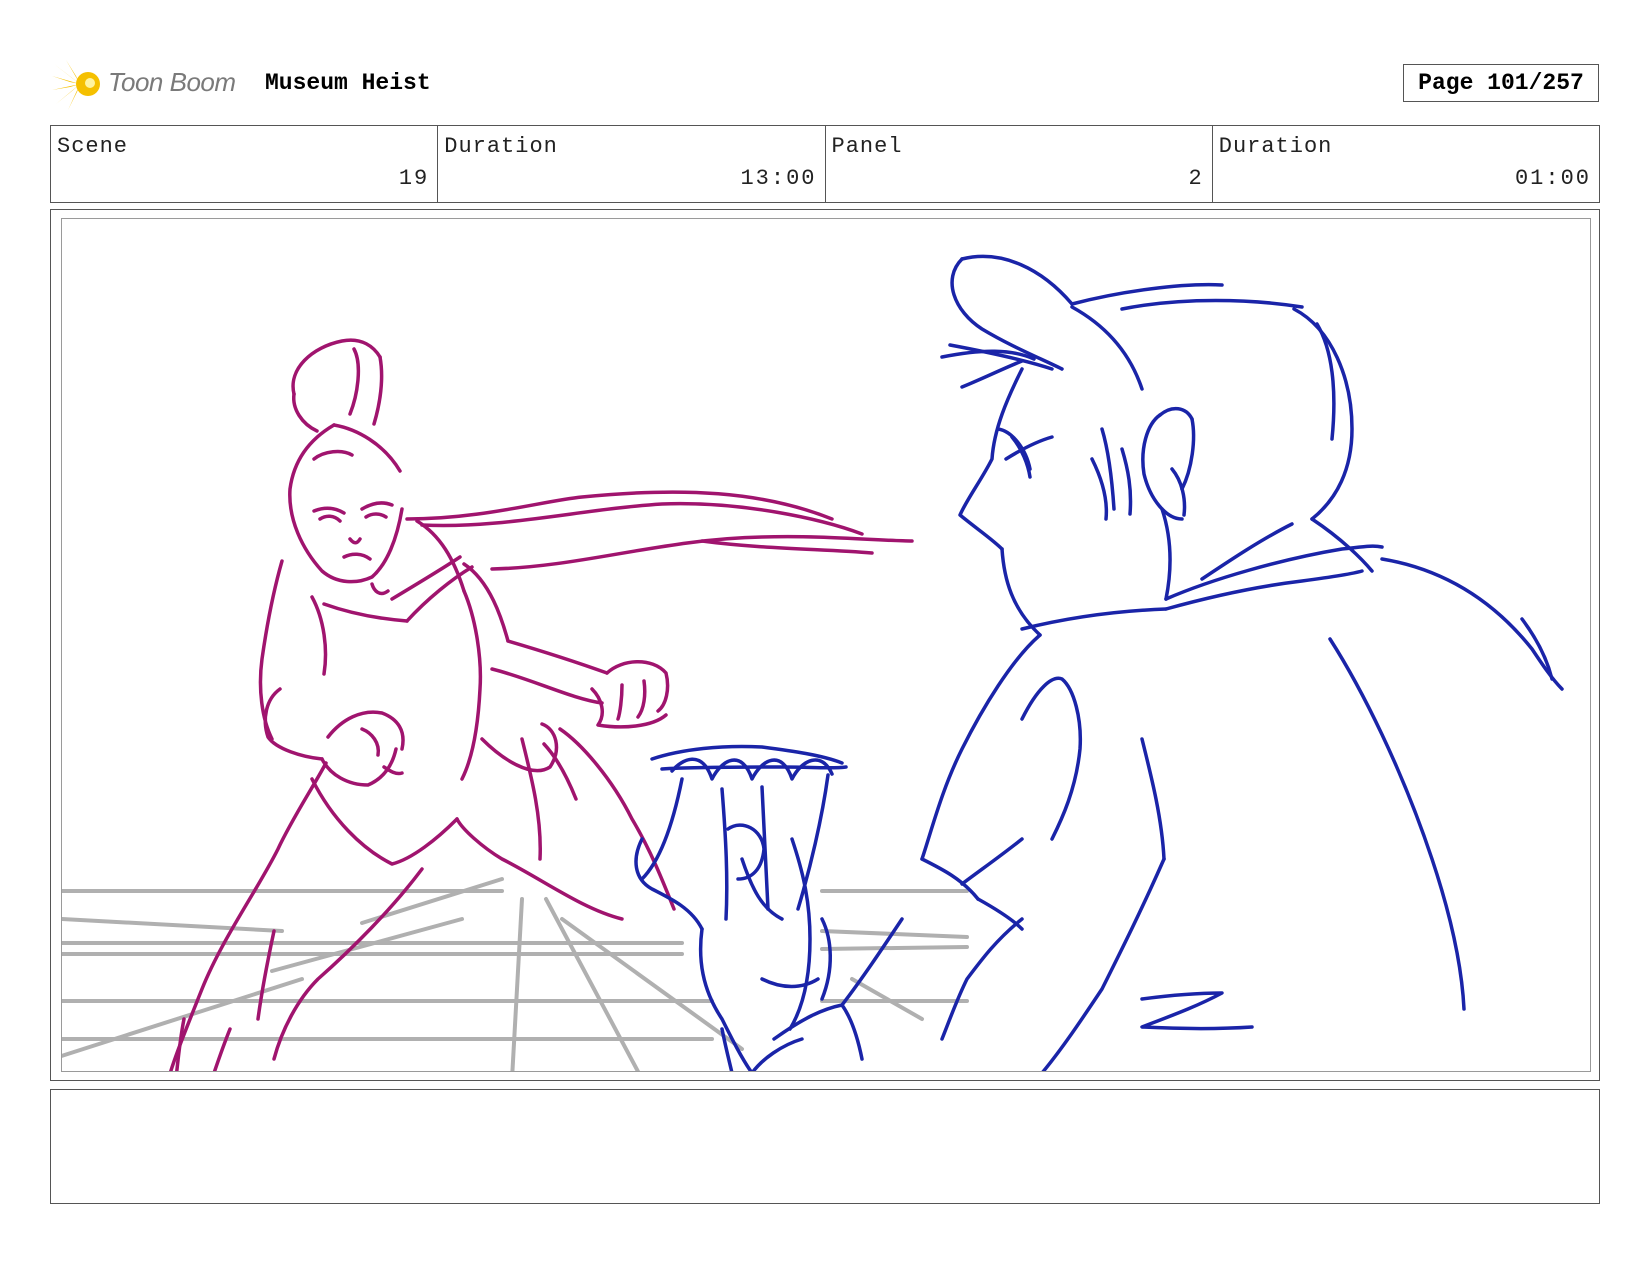 This screenshot has height=1275, width=1650. Describe the element at coordinates (501, 146) in the screenshot. I see `scene-duration-label: Duration` at that location.